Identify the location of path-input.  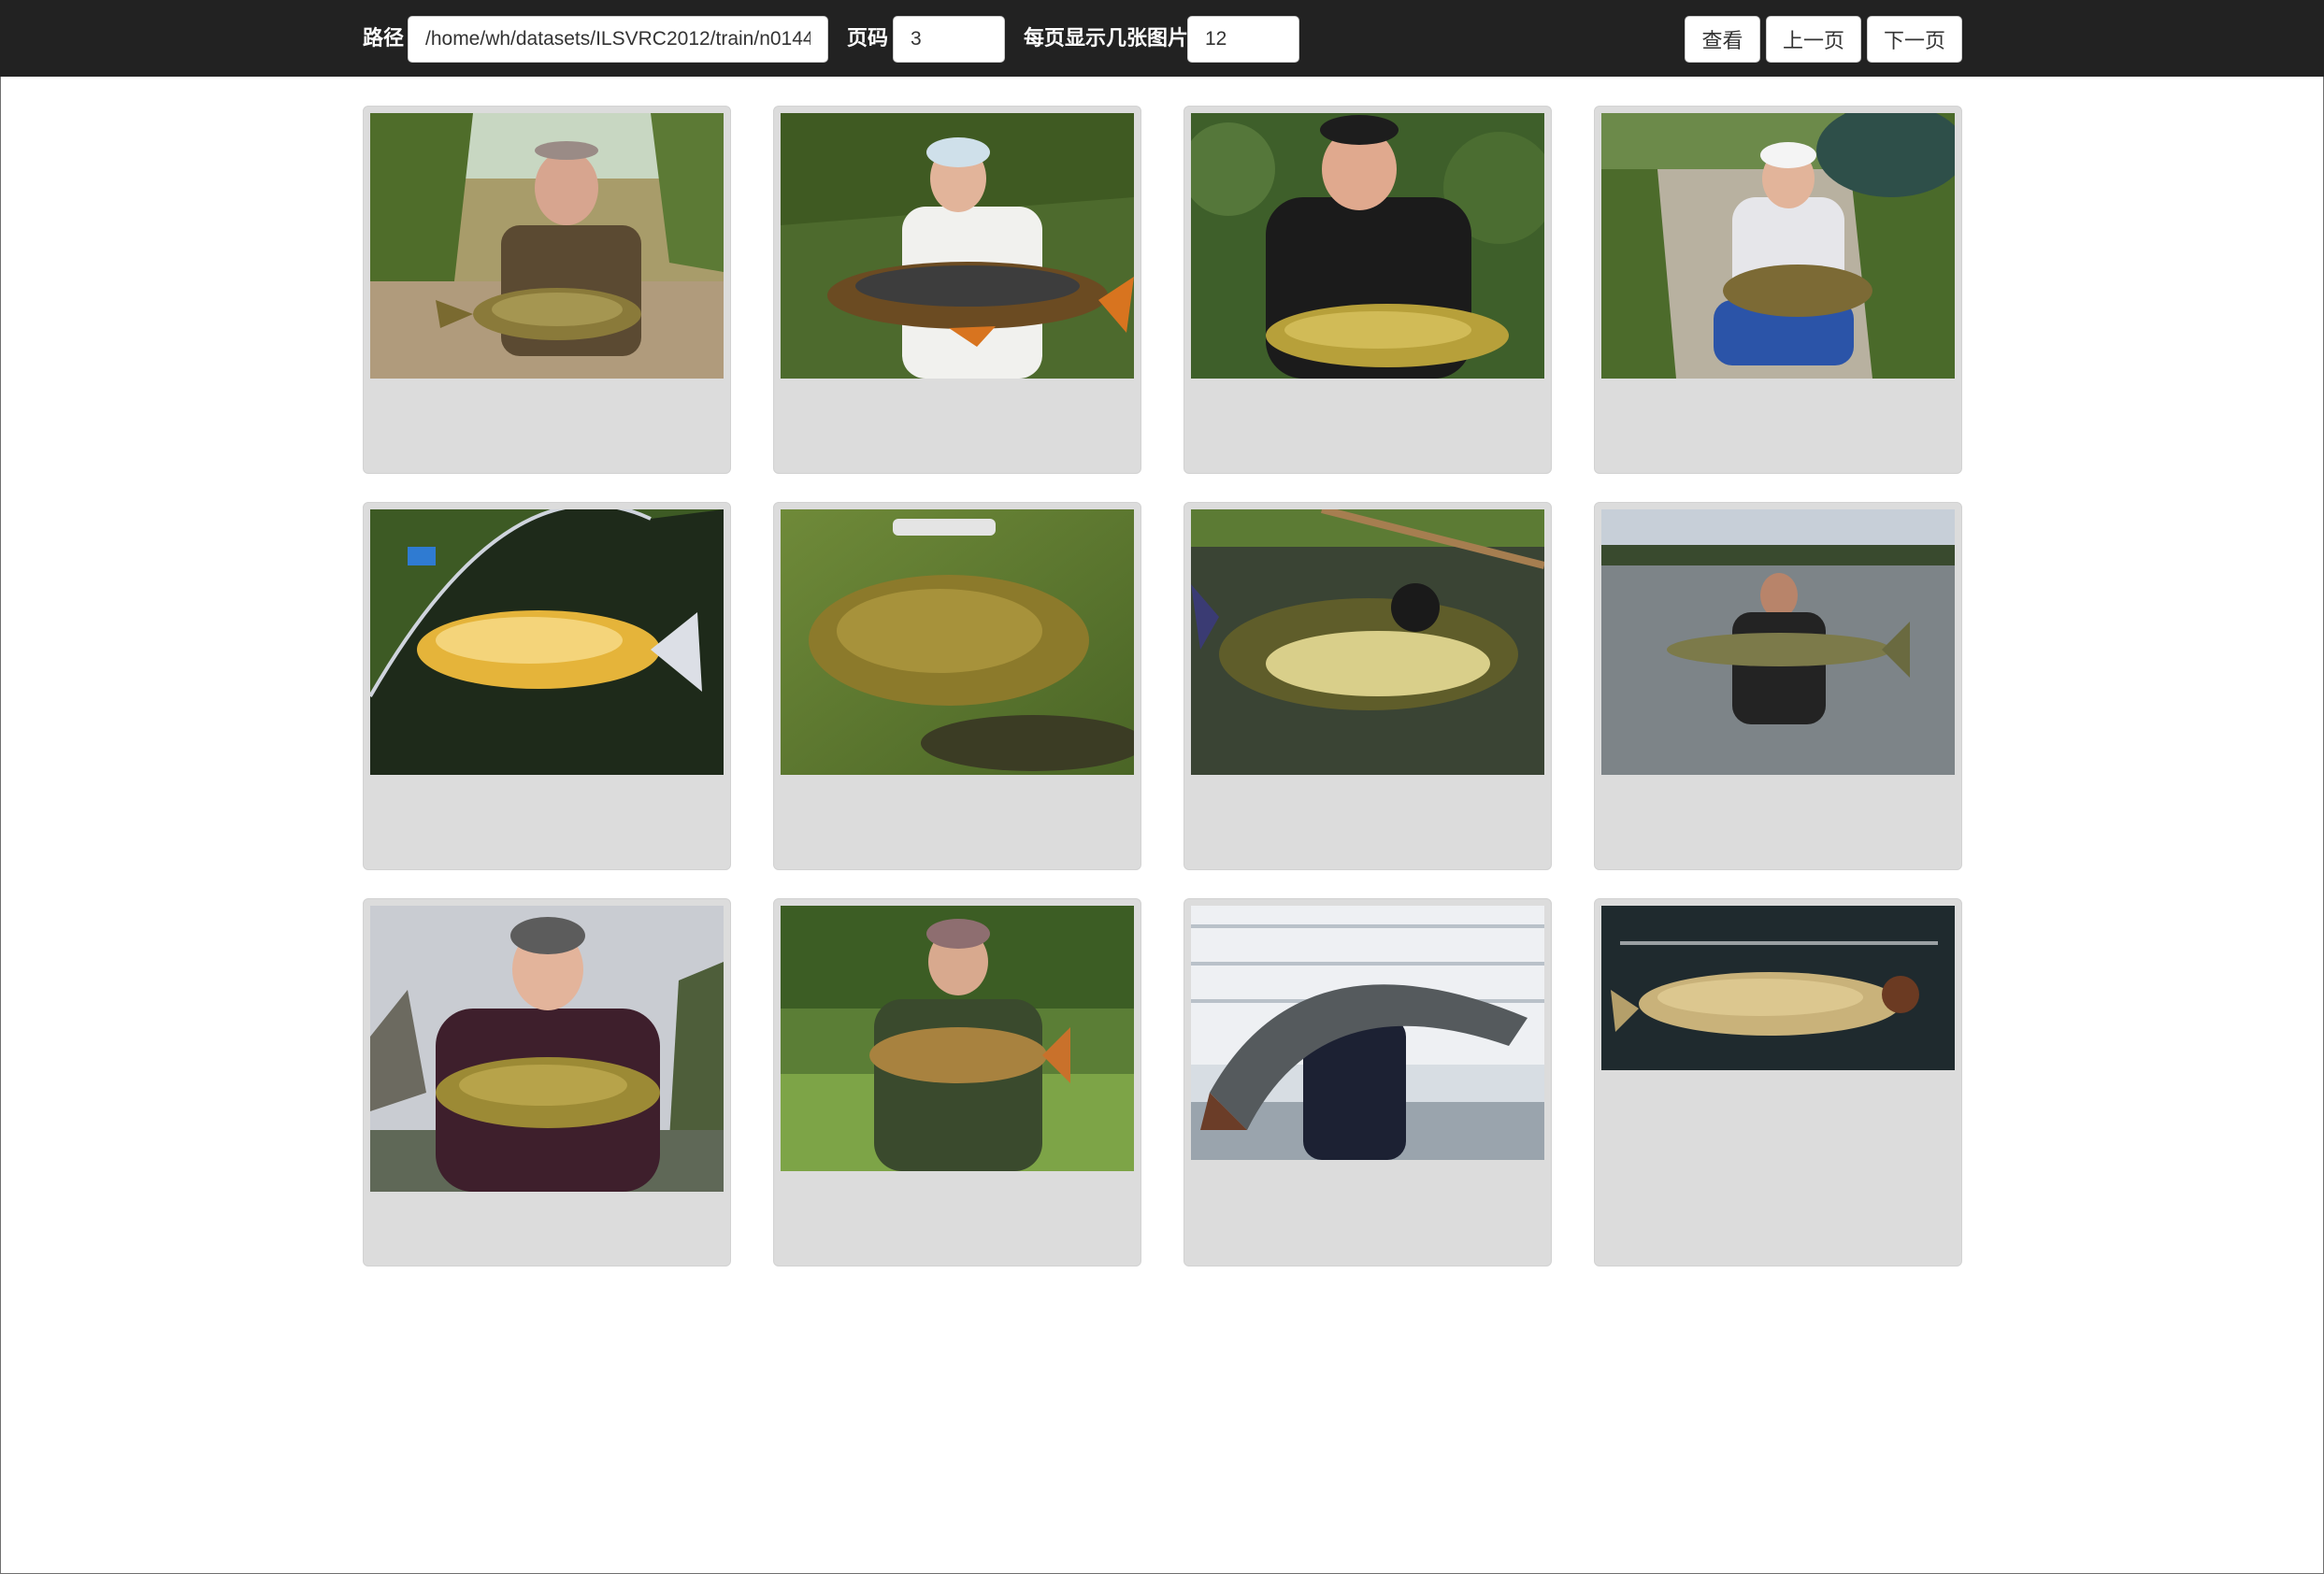
(618, 39).